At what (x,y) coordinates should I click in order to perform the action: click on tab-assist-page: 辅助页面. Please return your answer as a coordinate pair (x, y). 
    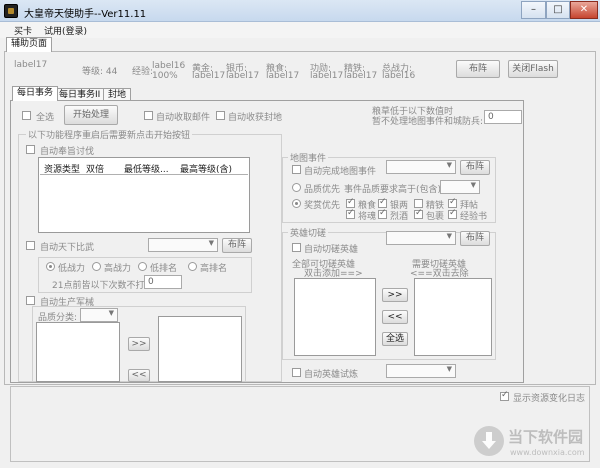
    Looking at the image, I should click on (29, 44).